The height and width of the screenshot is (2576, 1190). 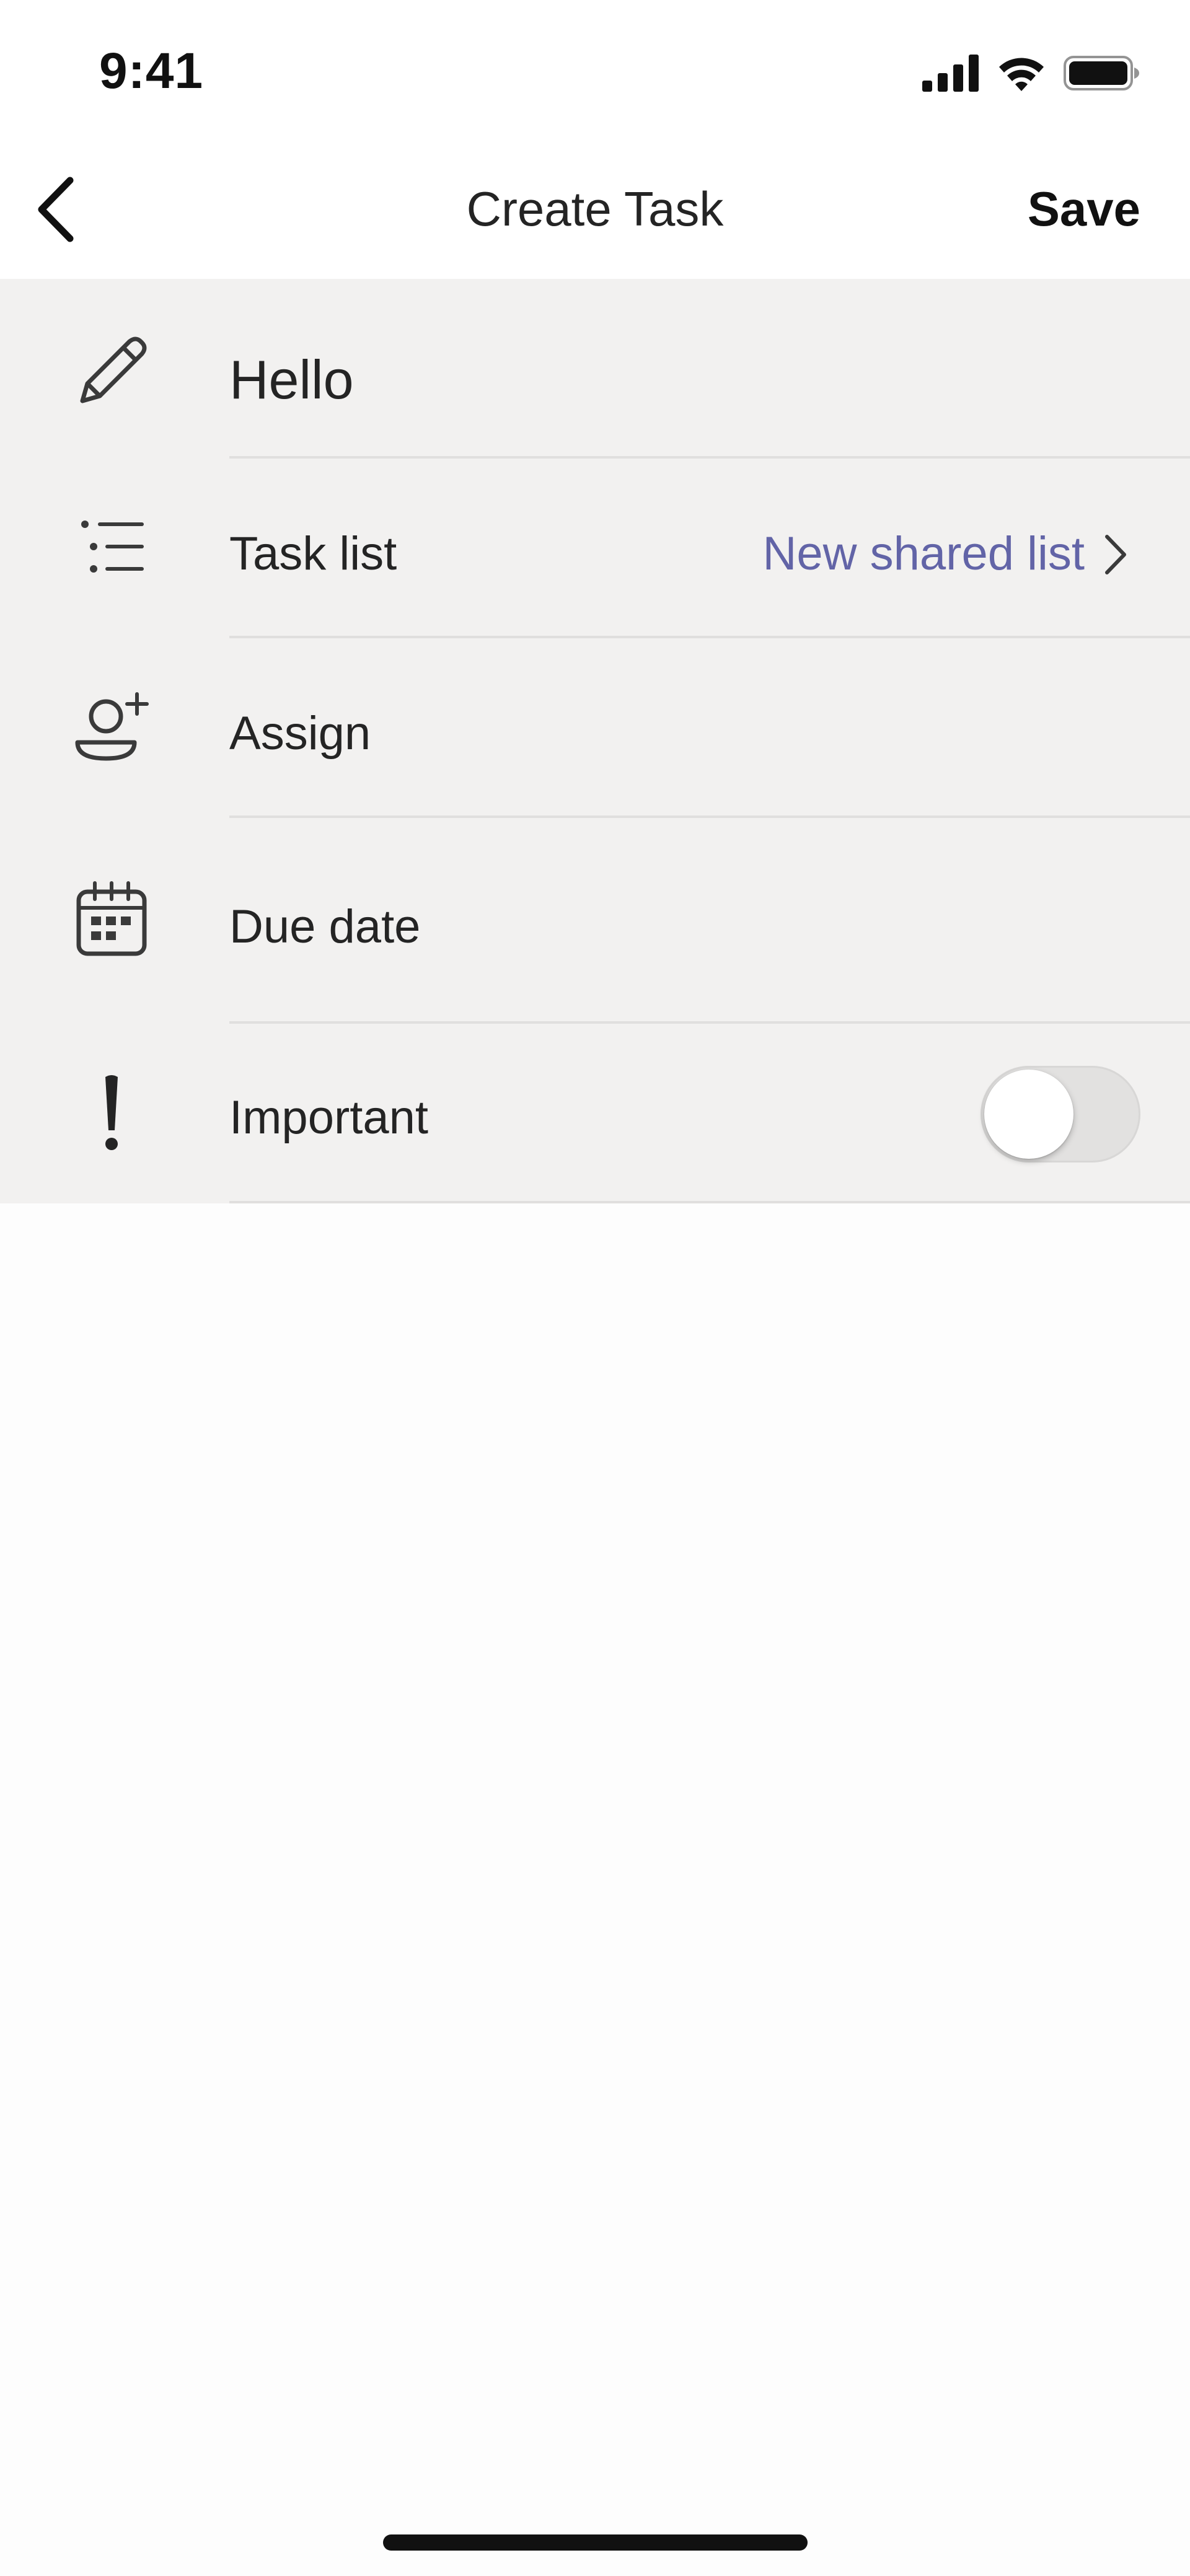 I want to click on home-indicator, so click(x=595, y=2542).